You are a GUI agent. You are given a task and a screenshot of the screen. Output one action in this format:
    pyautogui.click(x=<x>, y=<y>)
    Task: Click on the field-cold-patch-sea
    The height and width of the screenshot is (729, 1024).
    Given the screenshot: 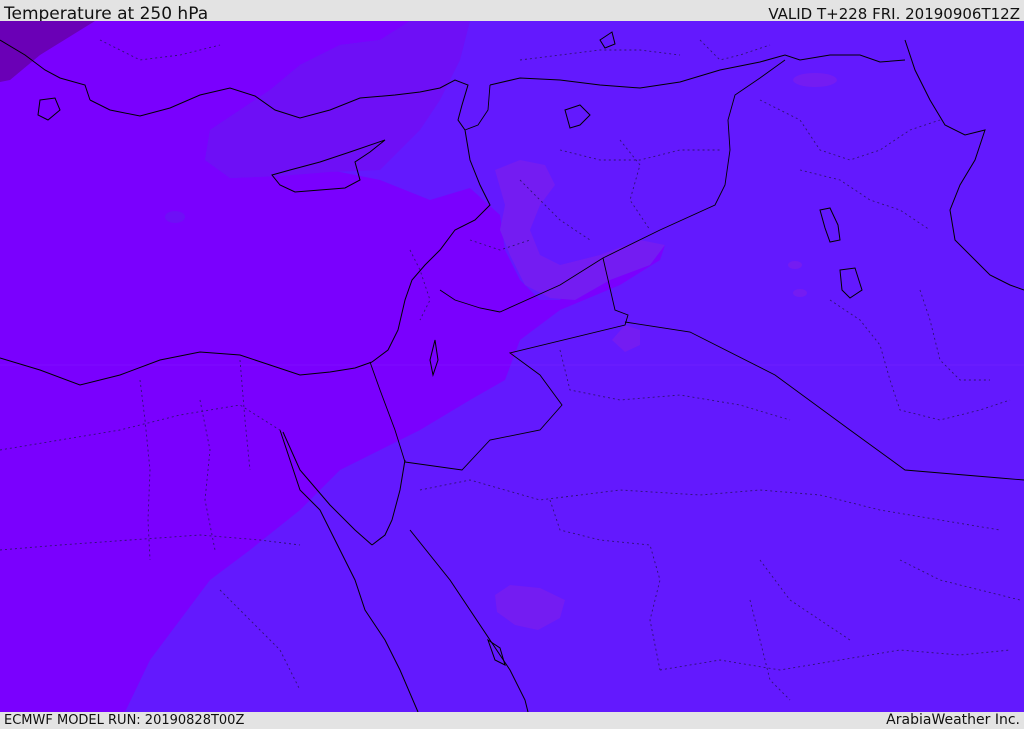 What is the action you would take?
    pyautogui.click(x=175, y=217)
    